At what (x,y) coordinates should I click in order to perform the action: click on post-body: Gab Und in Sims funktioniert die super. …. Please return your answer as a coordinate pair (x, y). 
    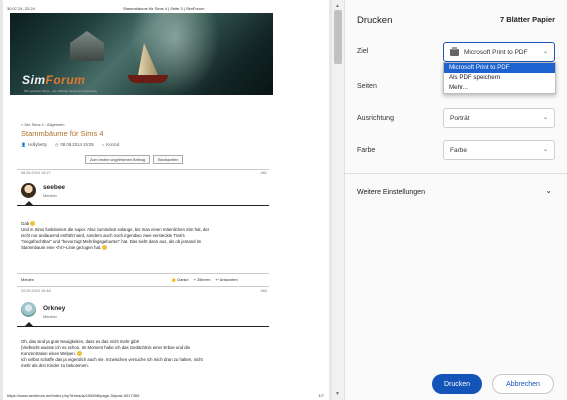
    Looking at the image, I should click on (144, 236).